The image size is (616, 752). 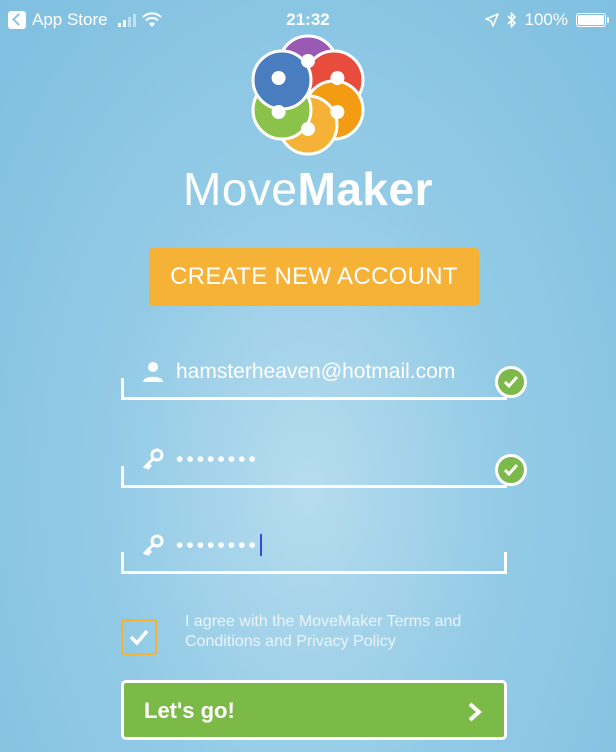 I want to click on brand-wordmark: MoveMaker, so click(x=308, y=189).